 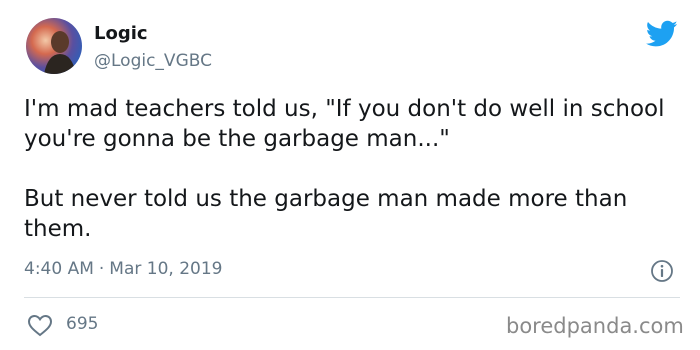 What do you see at coordinates (153, 61) in the screenshot?
I see `author-handle: @Logic_VGBC` at bounding box center [153, 61].